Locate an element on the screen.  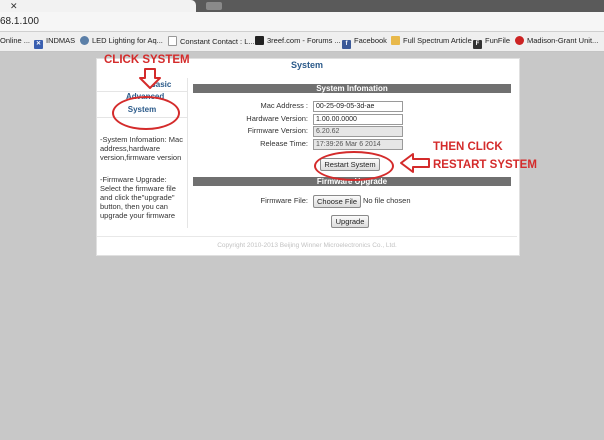
browser-tab: ✕ is located at coordinates (98, 6).